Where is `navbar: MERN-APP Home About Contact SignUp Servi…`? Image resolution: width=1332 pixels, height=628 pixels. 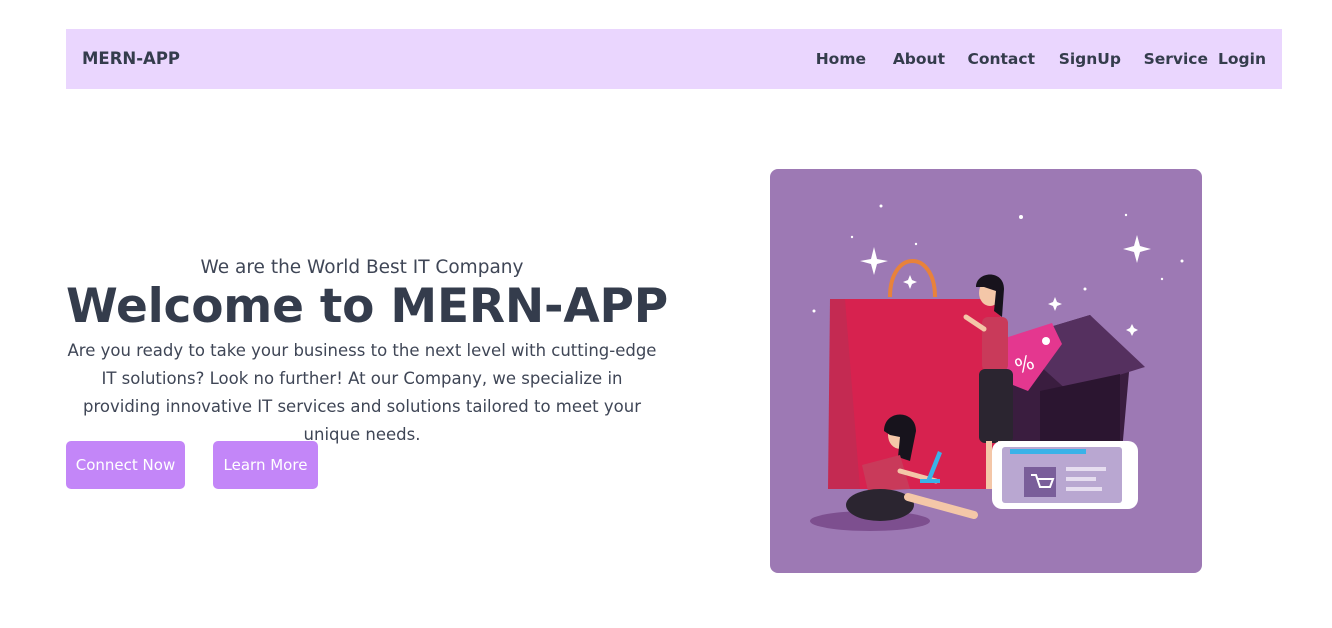
navbar: MERN-APP Home About Contact SignUp Servi… is located at coordinates (674, 59).